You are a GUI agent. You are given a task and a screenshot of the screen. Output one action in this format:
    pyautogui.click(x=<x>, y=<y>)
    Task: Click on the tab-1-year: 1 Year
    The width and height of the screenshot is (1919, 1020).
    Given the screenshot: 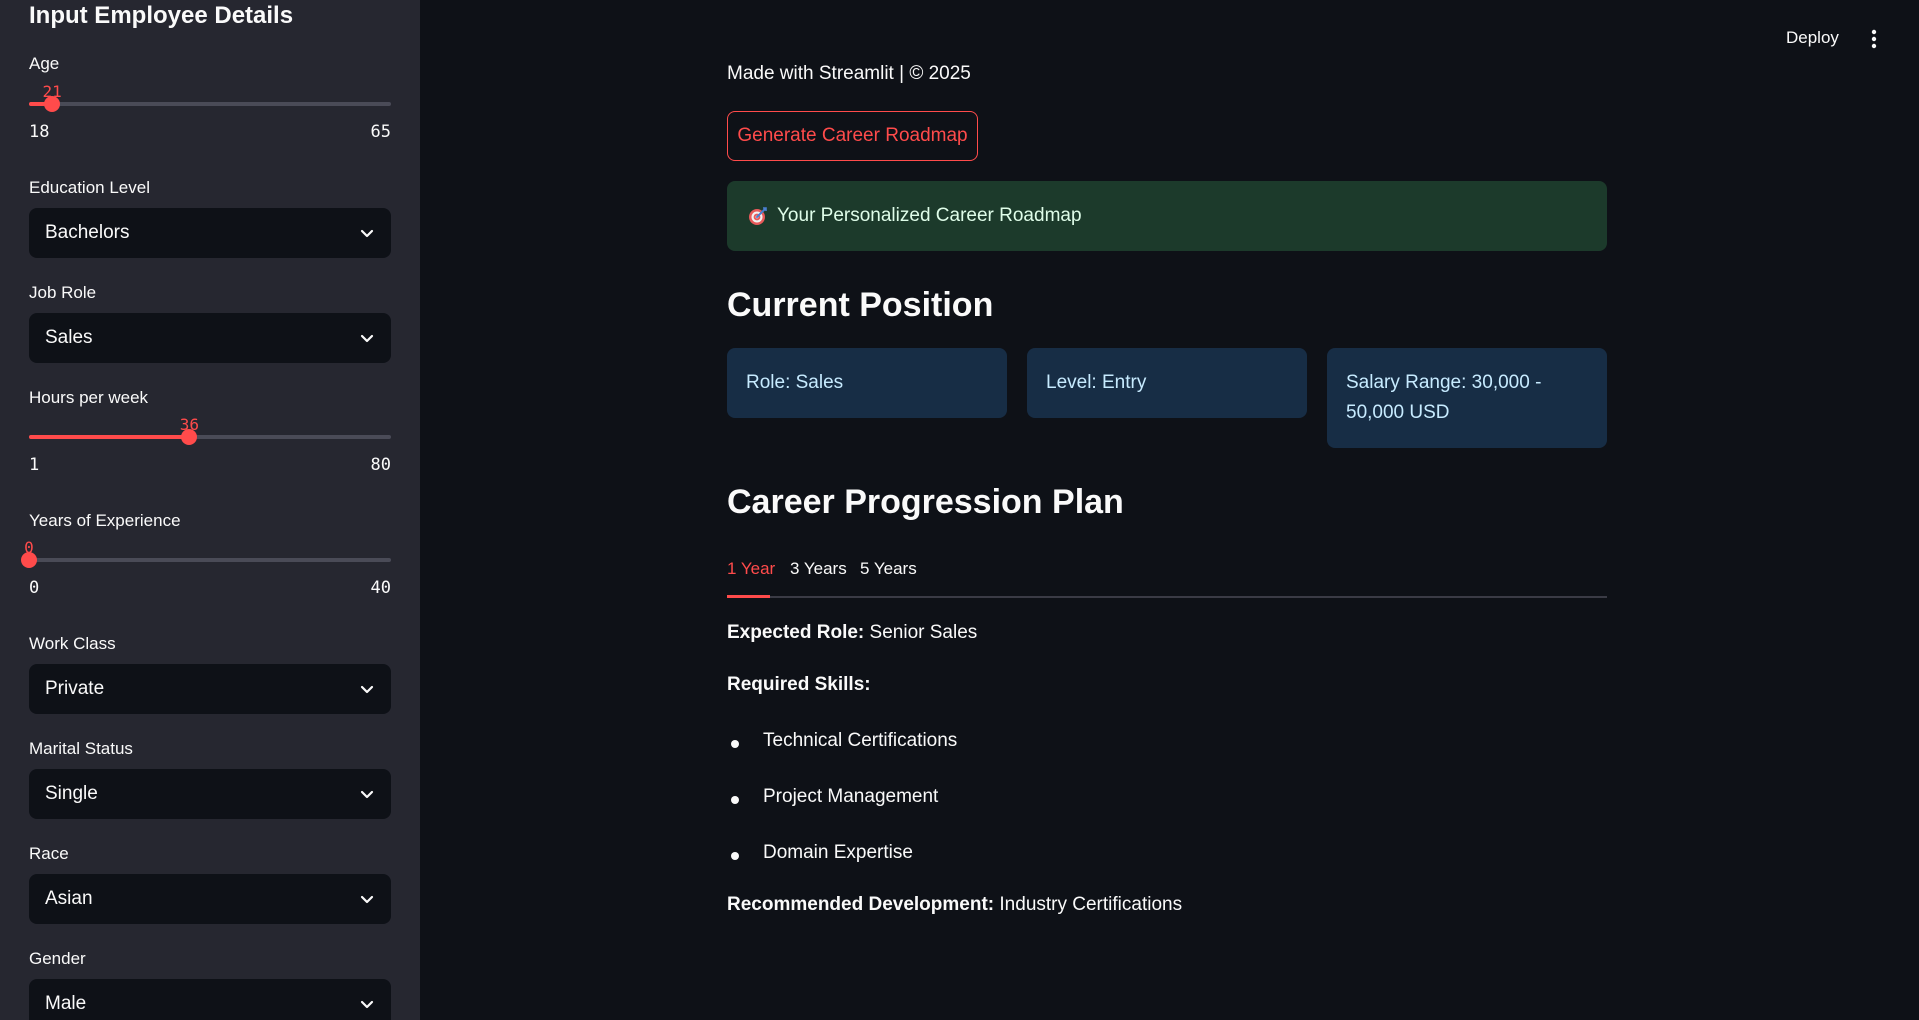 What is the action you would take?
    pyautogui.click(x=751, y=569)
    